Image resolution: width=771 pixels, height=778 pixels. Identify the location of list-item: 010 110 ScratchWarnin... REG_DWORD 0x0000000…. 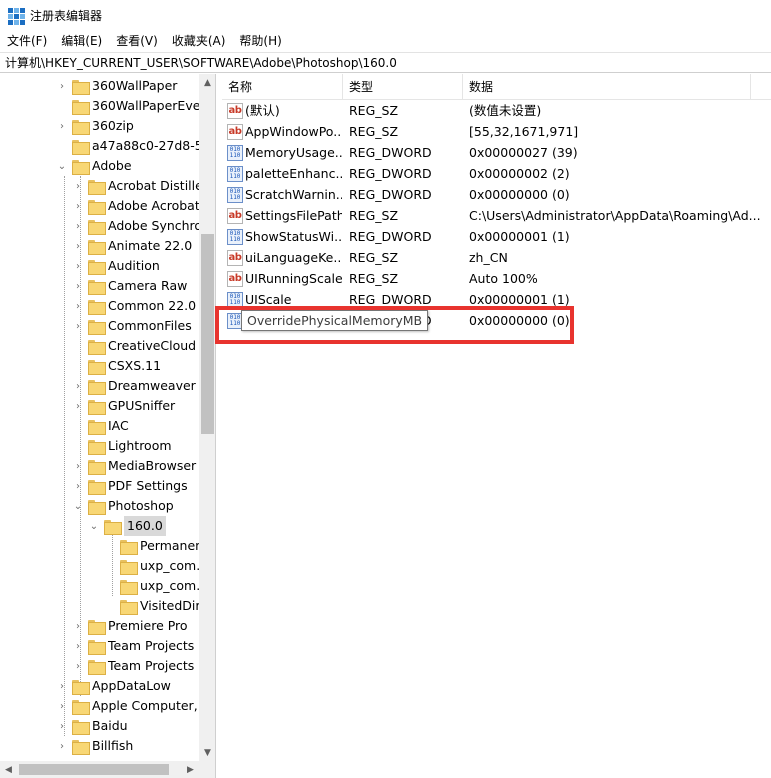
(496, 194).